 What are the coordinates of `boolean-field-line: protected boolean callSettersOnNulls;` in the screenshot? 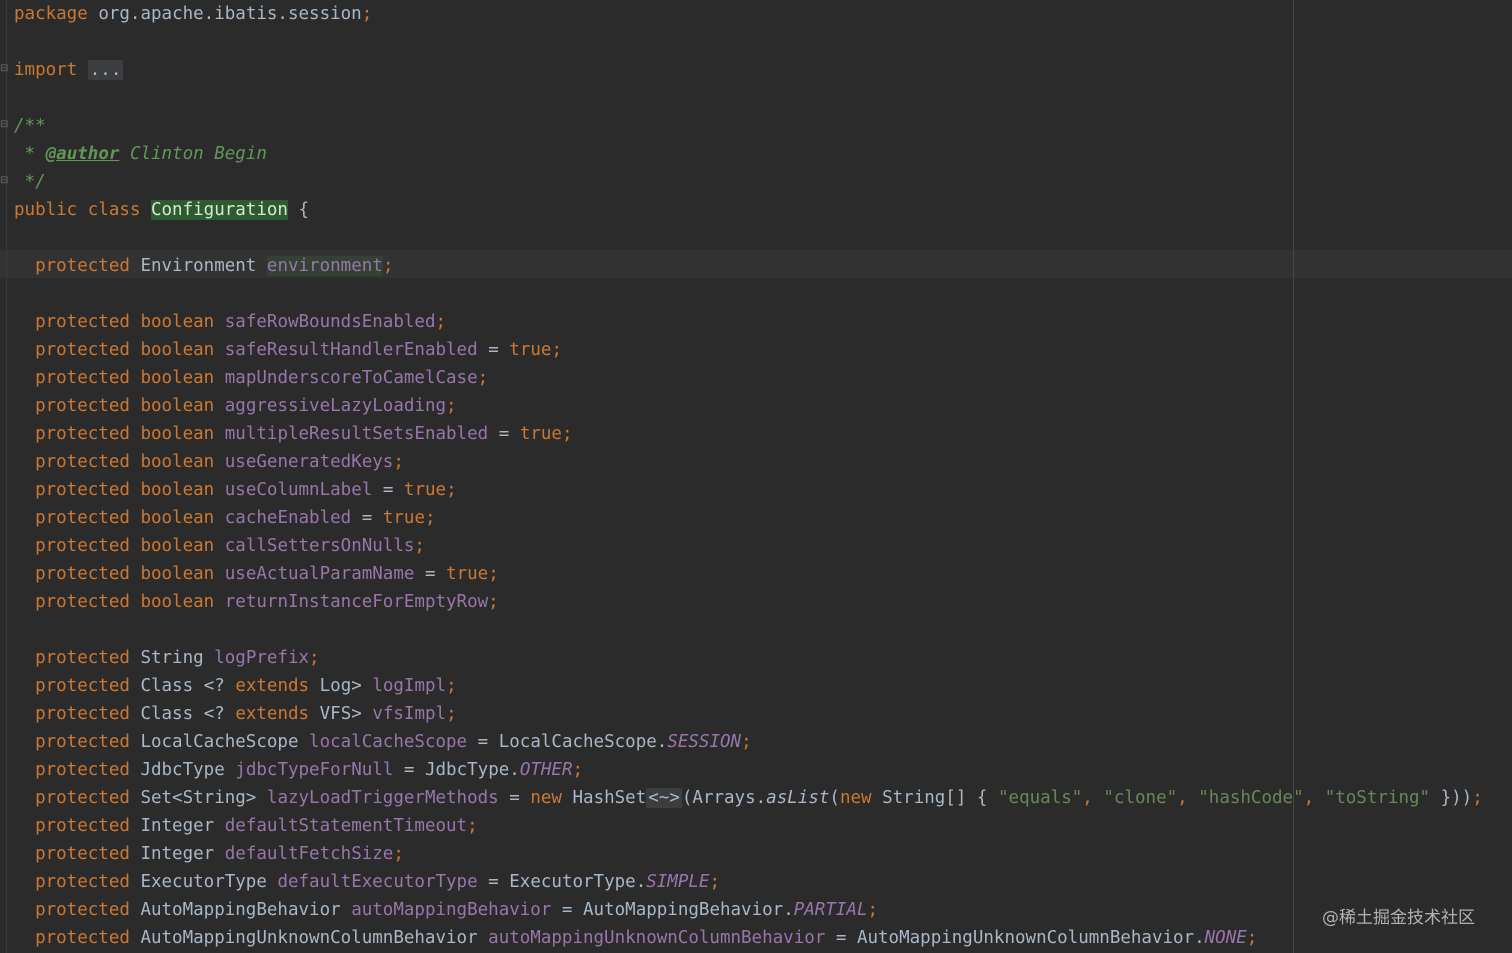 It's located at (219, 546).